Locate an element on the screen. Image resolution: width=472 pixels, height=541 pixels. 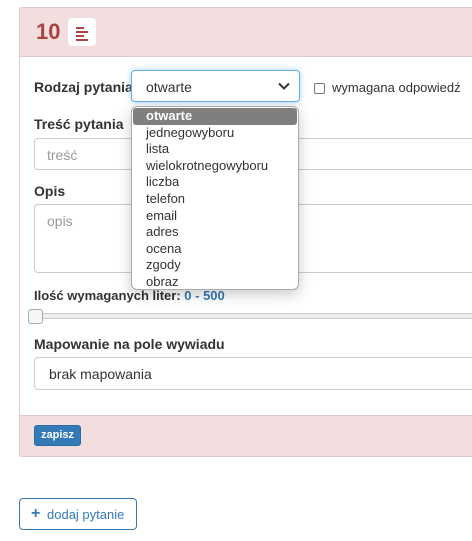
dropdown-option-email: email is located at coordinates (215, 216).